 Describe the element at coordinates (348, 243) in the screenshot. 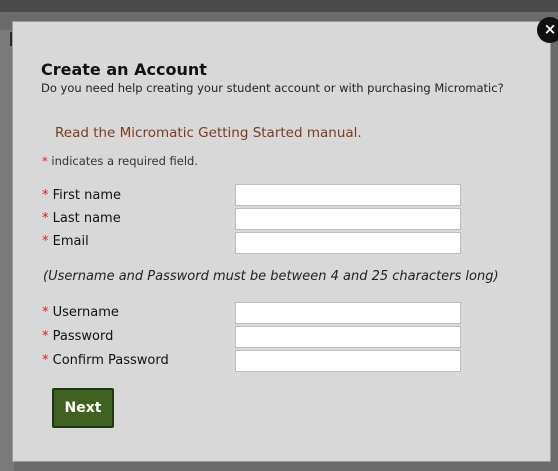

I see `email-input` at that location.